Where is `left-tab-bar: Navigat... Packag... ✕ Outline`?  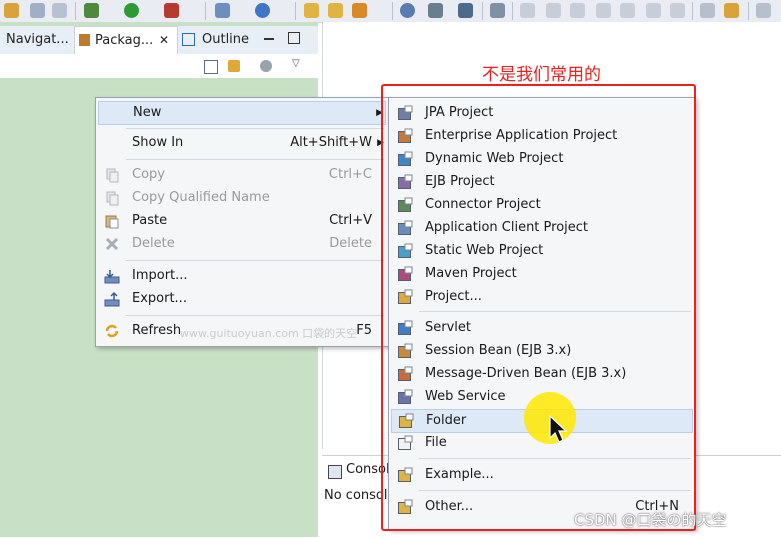
left-tab-bar: Navigat... Packag... ✕ Outline is located at coordinates (159, 40).